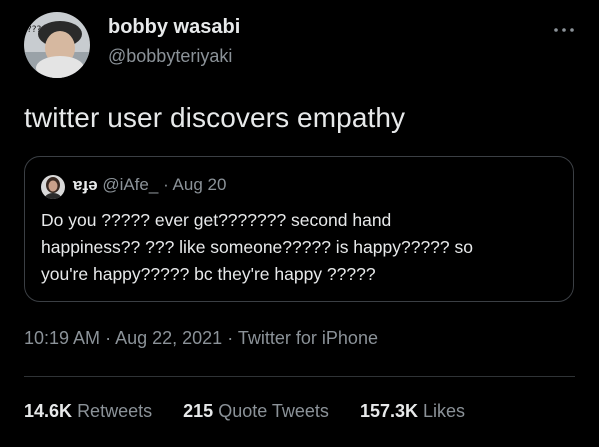 The image size is (599, 447). I want to click on quote-avatar, so click(53, 187).